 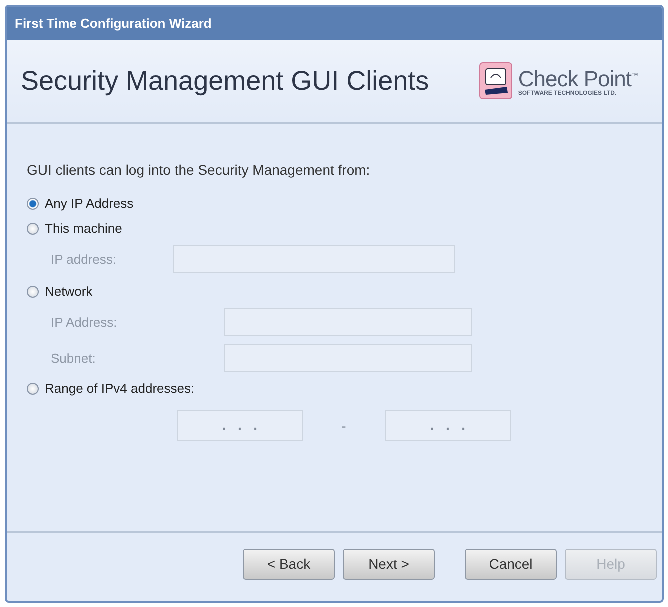 I want to click on radio-option: Network, so click(x=60, y=291).